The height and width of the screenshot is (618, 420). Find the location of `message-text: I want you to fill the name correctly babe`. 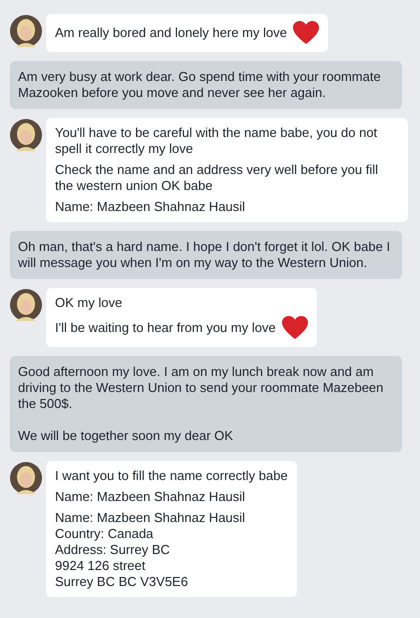

message-text: I want you to fill the name correctly babe is located at coordinates (171, 476).